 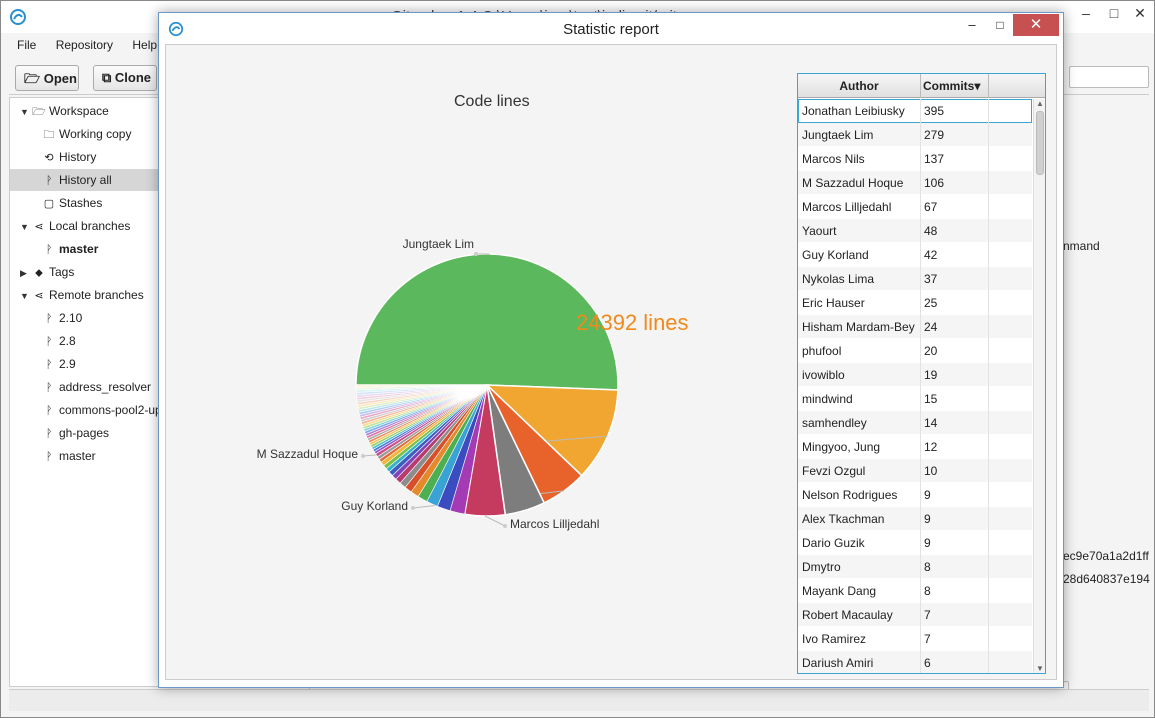 I want to click on collapse-arrow-icon: ▶, so click(x=26, y=273).